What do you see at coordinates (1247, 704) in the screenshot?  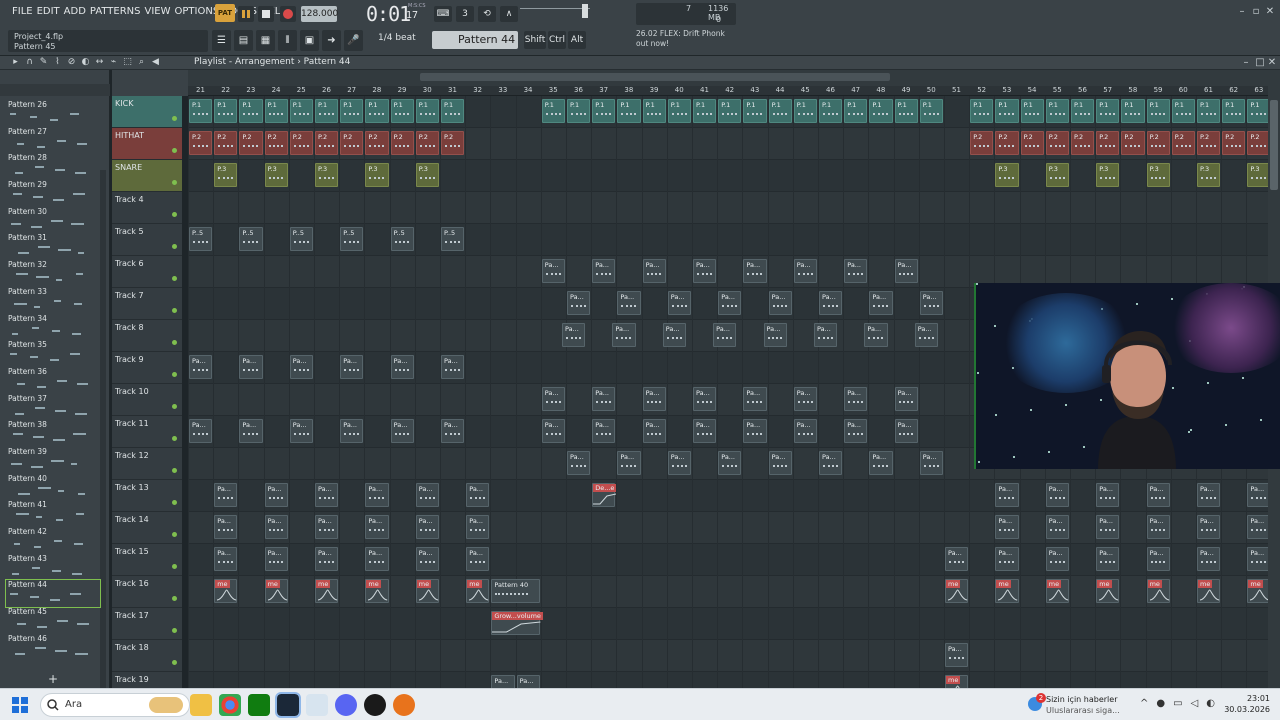 I see `clock: 23:01 30.03.2026` at bounding box center [1247, 704].